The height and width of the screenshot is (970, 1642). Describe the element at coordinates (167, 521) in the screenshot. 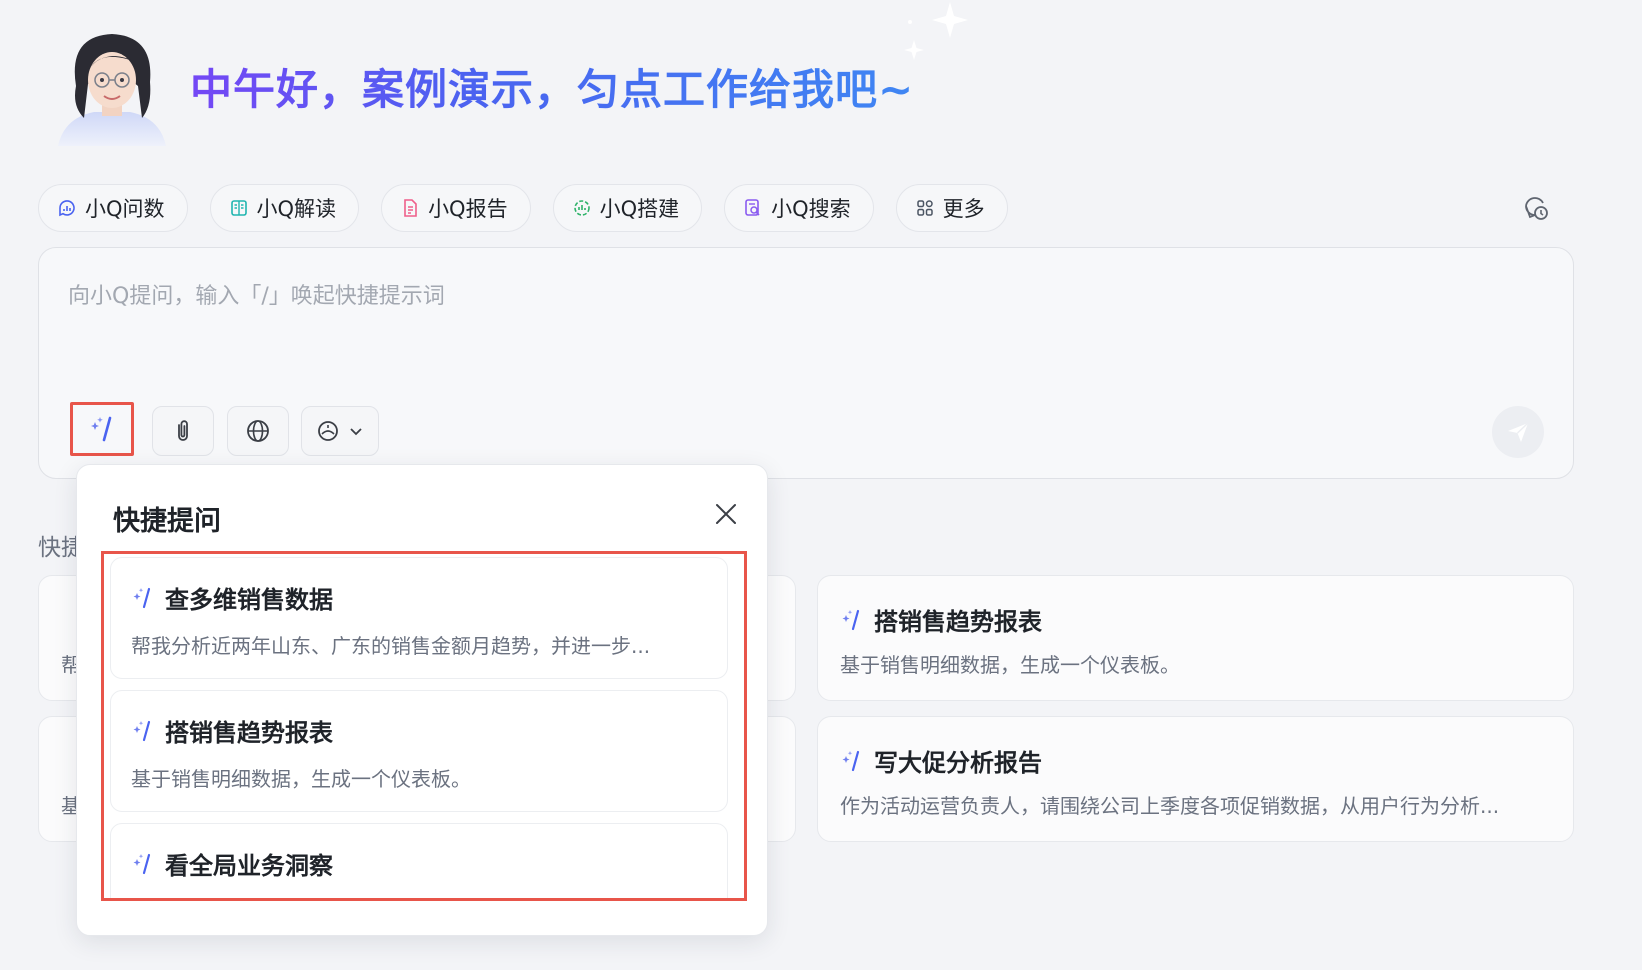

I see `popup-title: 快捷提问` at that location.